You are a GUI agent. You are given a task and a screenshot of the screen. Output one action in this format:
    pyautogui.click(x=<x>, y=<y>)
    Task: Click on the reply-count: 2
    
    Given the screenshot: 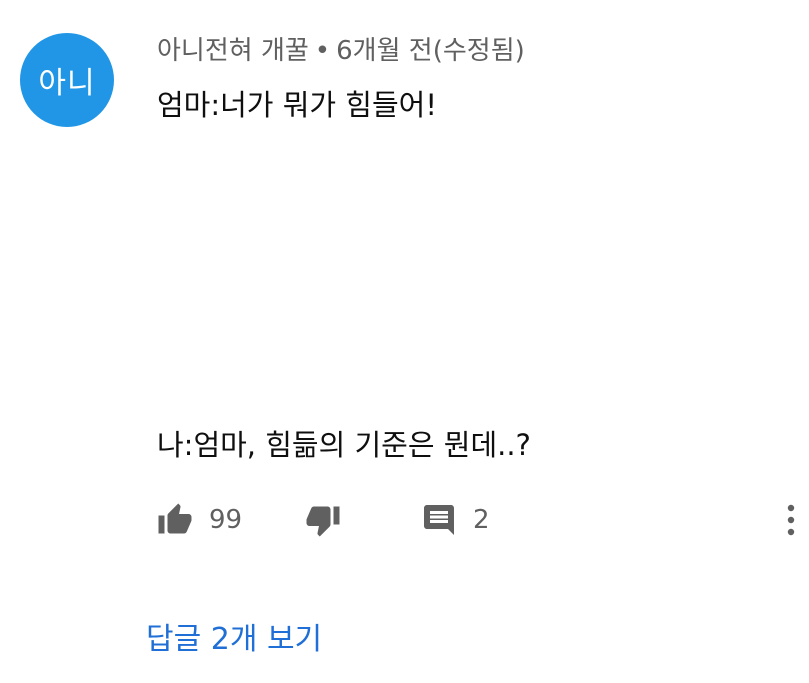 What is the action you would take?
    pyautogui.click(x=481, y=520)
    